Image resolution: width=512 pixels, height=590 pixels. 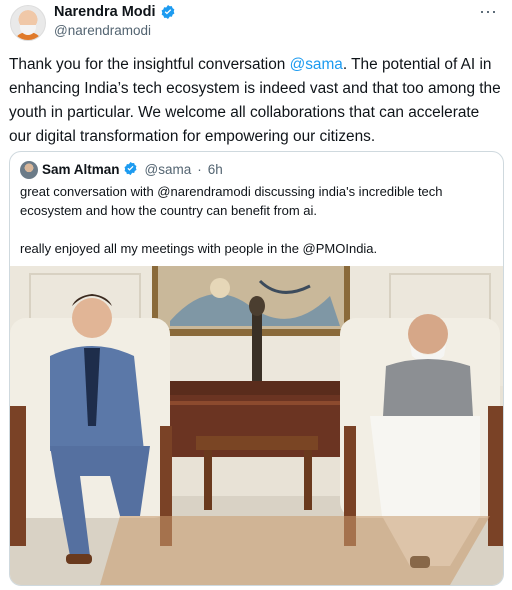 What do you see at coordinates (168, 169) in the screenshot?
I see `quoted-handle: @sama` at bounding box center [168, 169].